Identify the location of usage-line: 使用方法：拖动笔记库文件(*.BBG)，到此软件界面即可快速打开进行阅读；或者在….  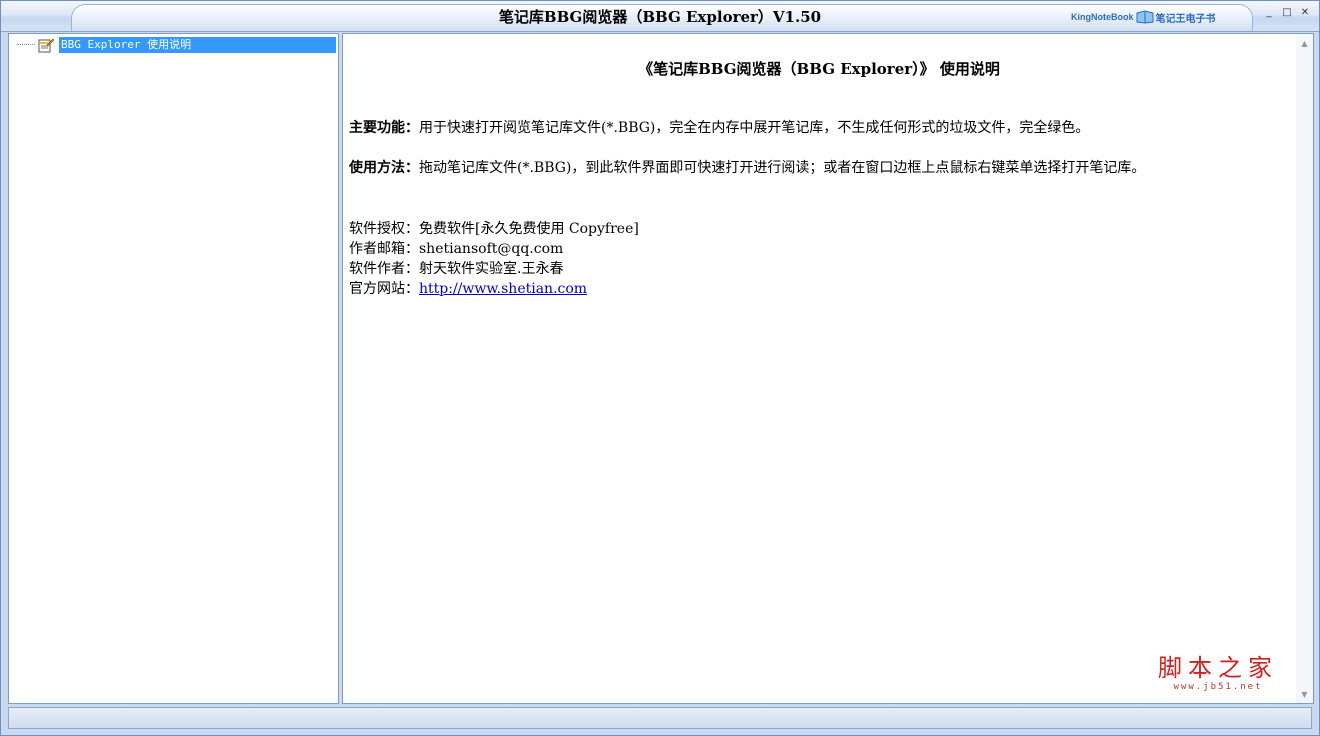
(747, 168).